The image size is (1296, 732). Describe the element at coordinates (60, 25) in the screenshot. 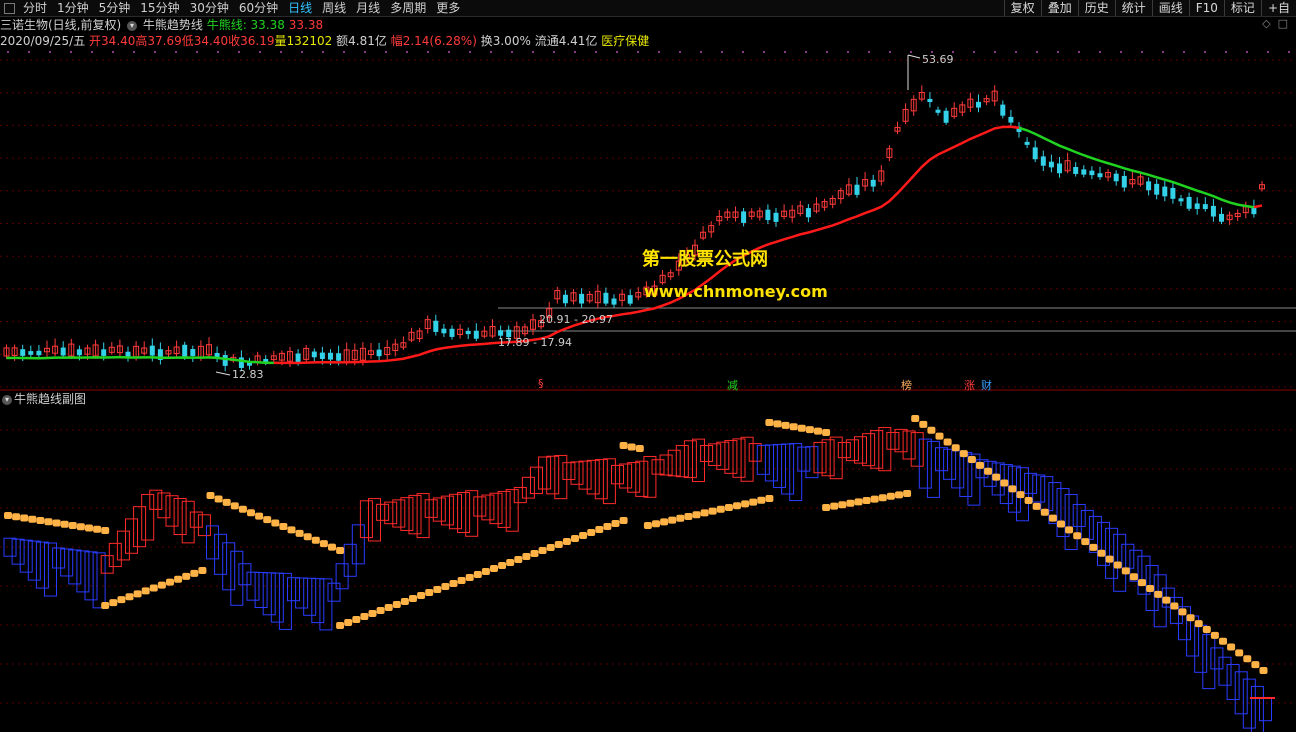

I see `stock-title: 三诺生物(日线,前复权)` at that location.